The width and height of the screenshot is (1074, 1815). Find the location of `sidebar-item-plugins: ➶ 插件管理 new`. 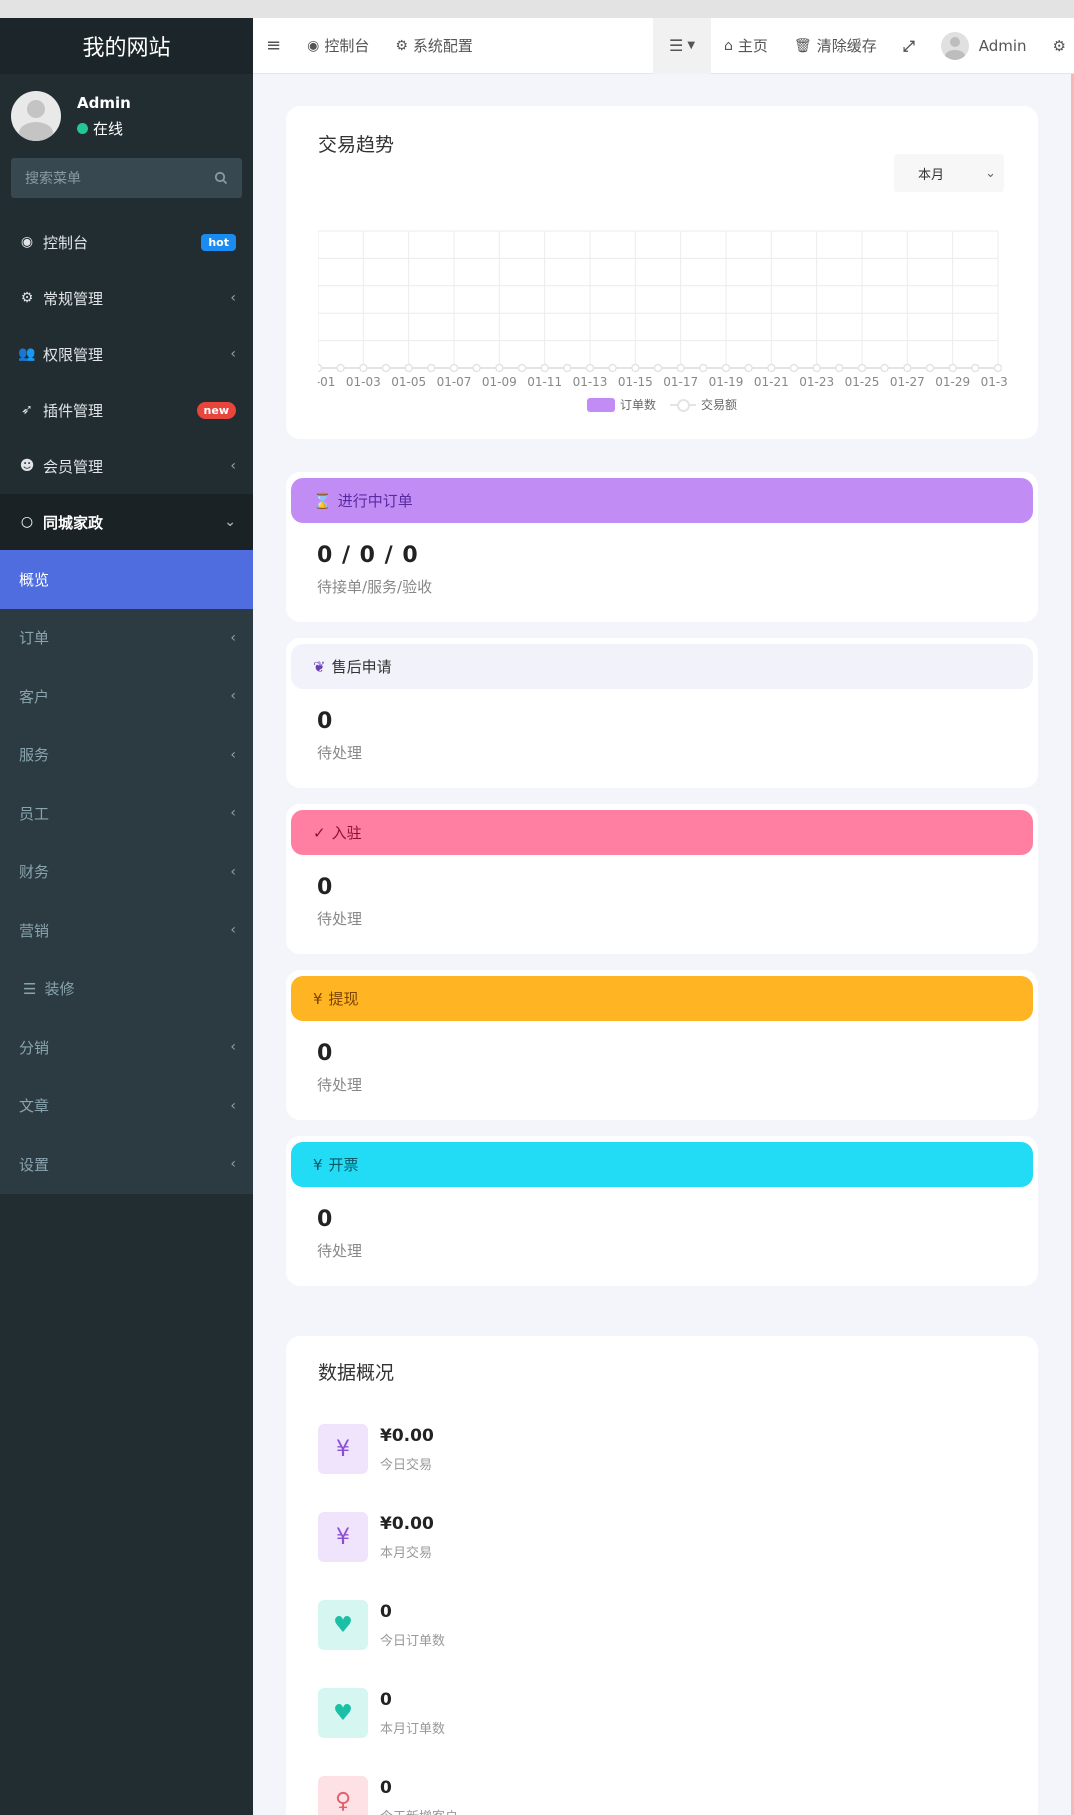

sidebar-item-plugins: ➶ 插件管理 new is located at coordinates (126, 410).